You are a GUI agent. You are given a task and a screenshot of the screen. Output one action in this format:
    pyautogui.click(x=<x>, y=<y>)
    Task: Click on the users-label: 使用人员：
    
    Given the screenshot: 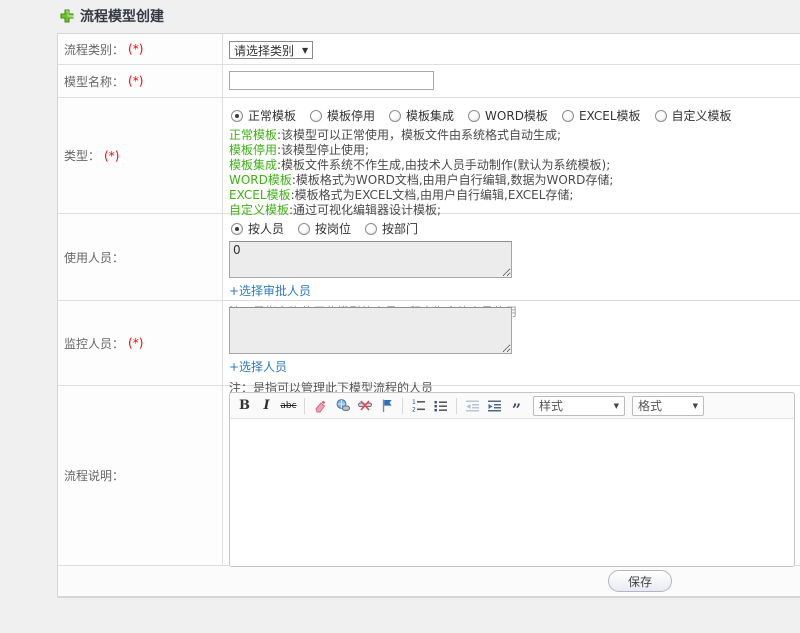 What is the action you would take?
    pyautogui.click(x=94, y=257)
    